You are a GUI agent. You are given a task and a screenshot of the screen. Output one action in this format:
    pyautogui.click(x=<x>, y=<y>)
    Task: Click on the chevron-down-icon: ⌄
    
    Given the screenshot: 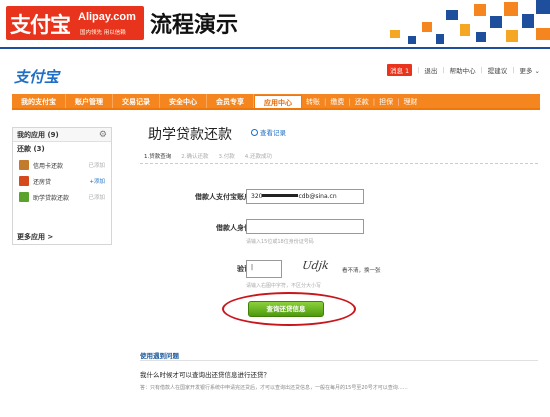 What is the action you would take?
    pyautogui.click(x=537, y=71)
    